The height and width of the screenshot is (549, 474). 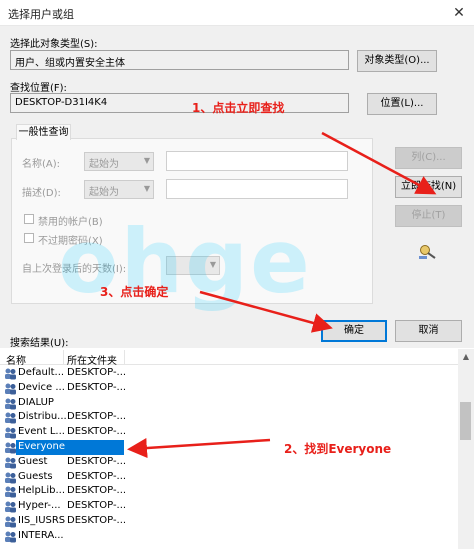 What do you see at coordinates (379, 163) in the screenshot?
I see `arrow-to-find-now` at bounding box center [379, 163].